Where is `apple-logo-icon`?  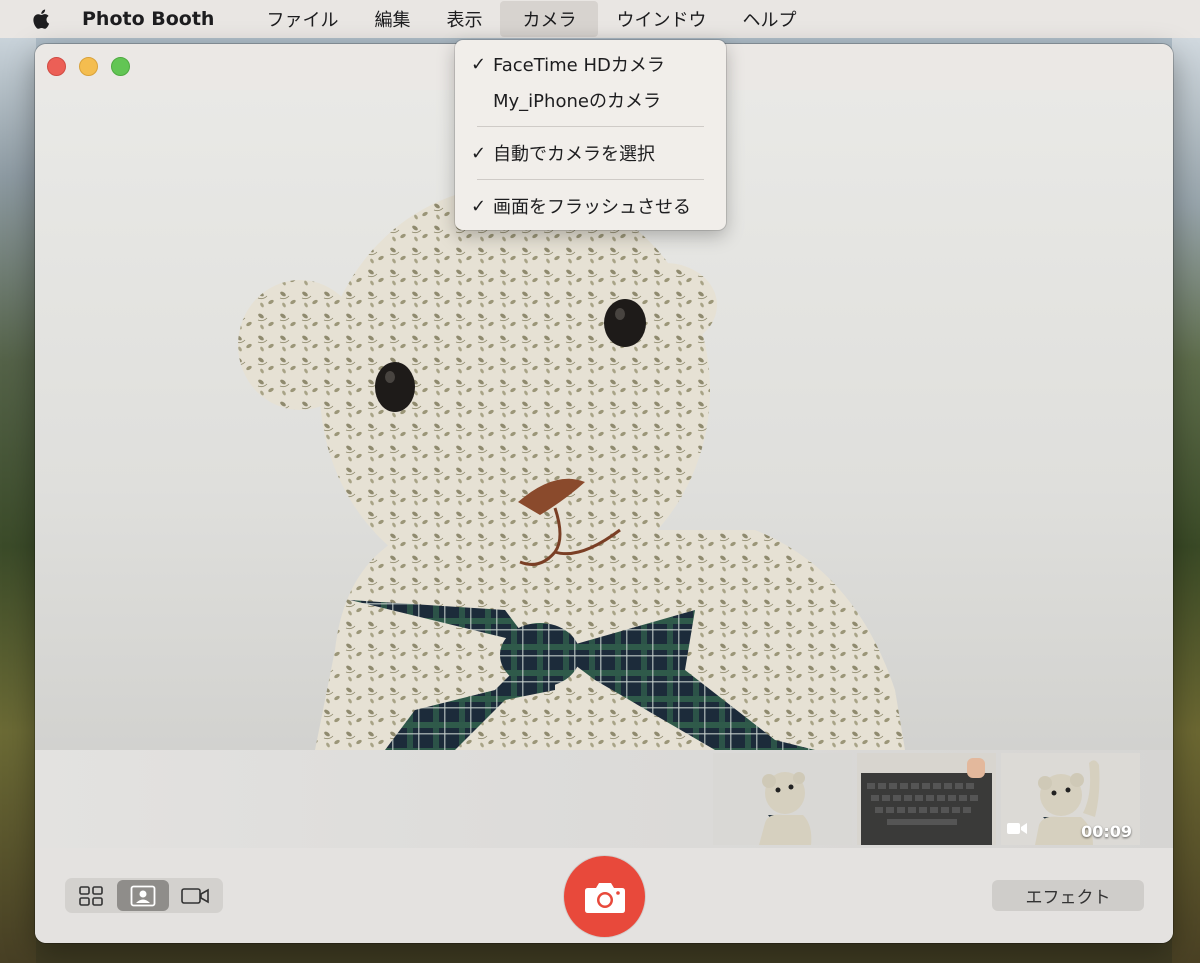 apple-logo-icon is located at coordinates (42, 19).